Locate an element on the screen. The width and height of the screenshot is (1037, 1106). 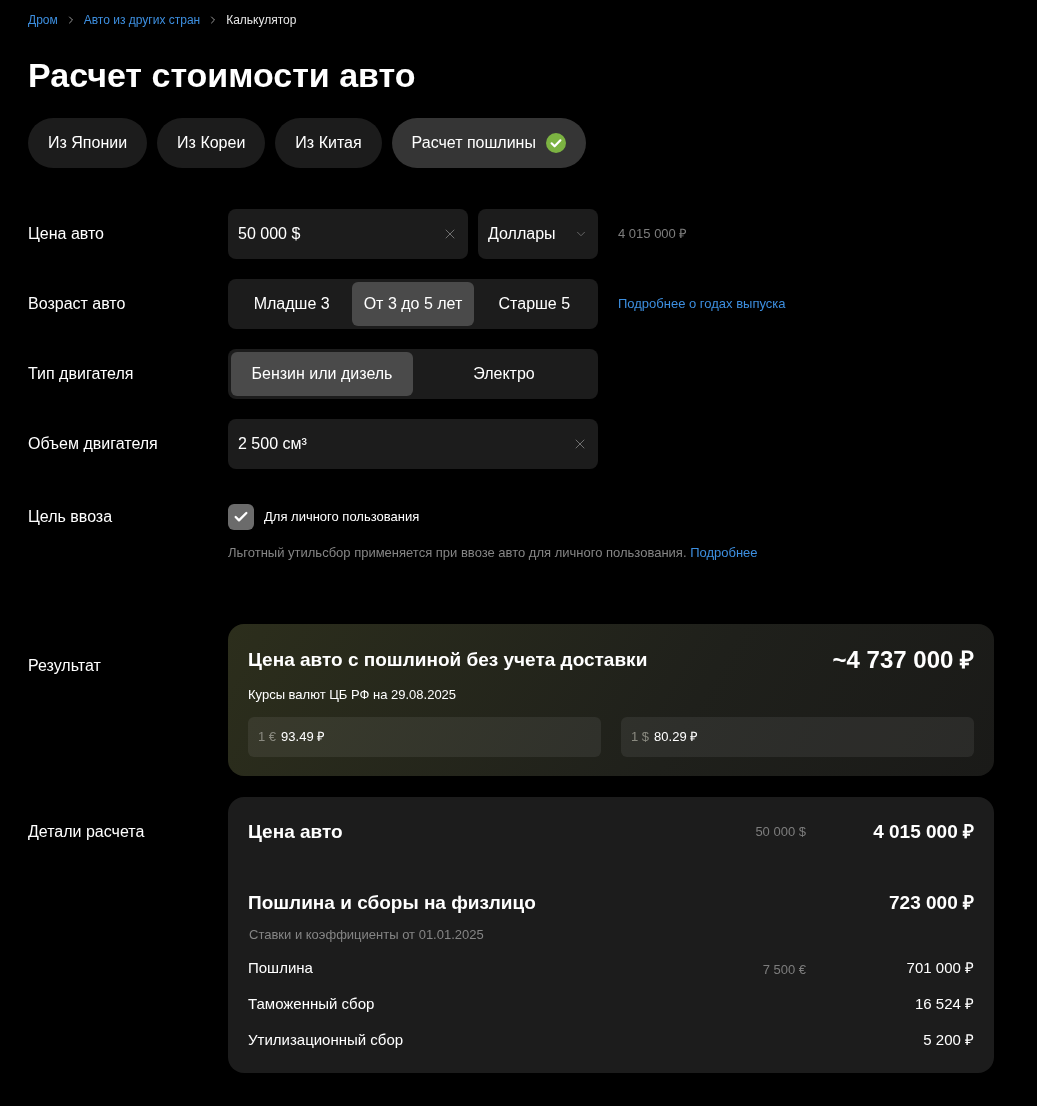
price-field: 50 000 $ is located at coordinates (348, 234).